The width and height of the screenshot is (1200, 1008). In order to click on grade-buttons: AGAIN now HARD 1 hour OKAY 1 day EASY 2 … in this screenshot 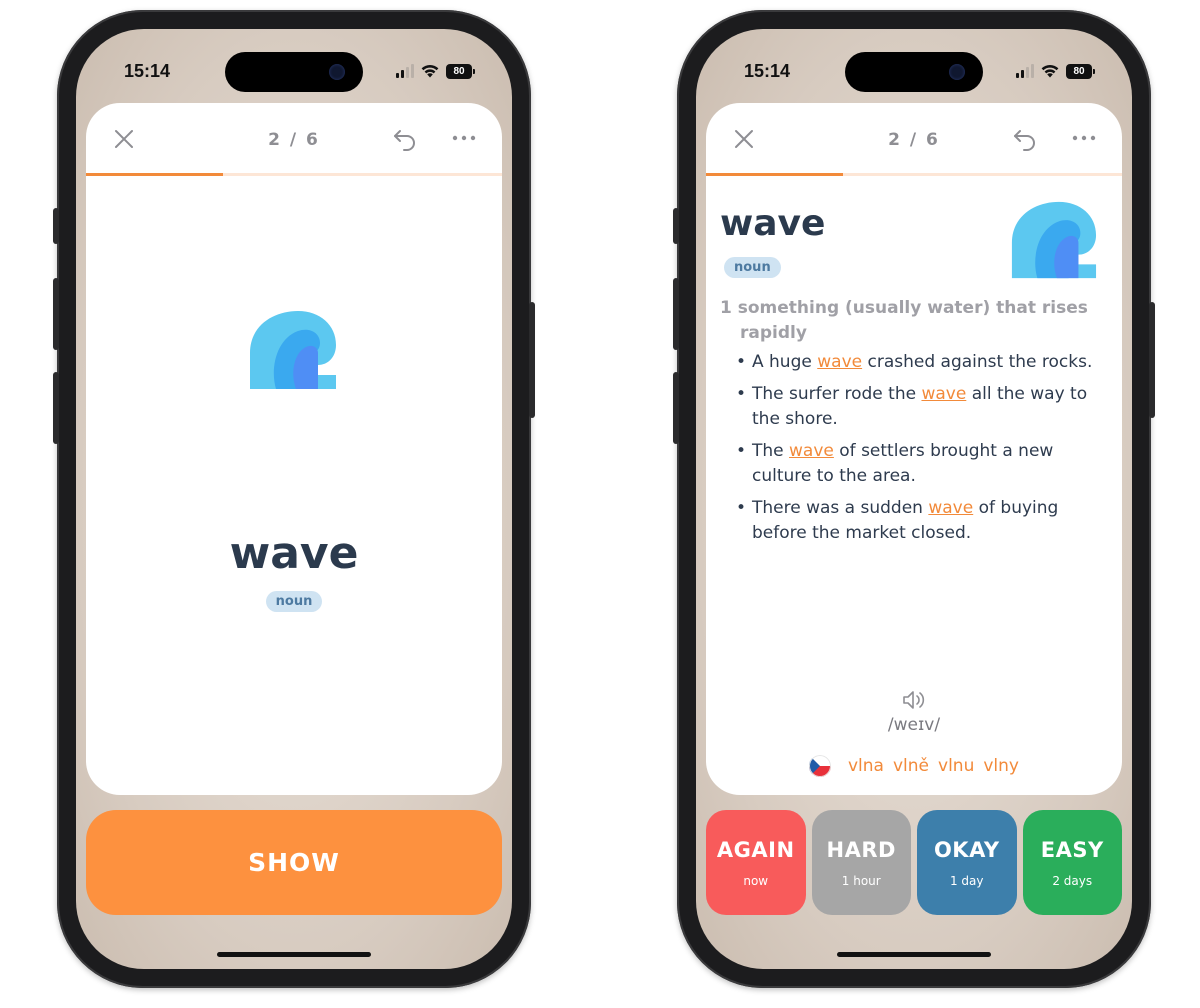, I will do `click(914, 862)`.